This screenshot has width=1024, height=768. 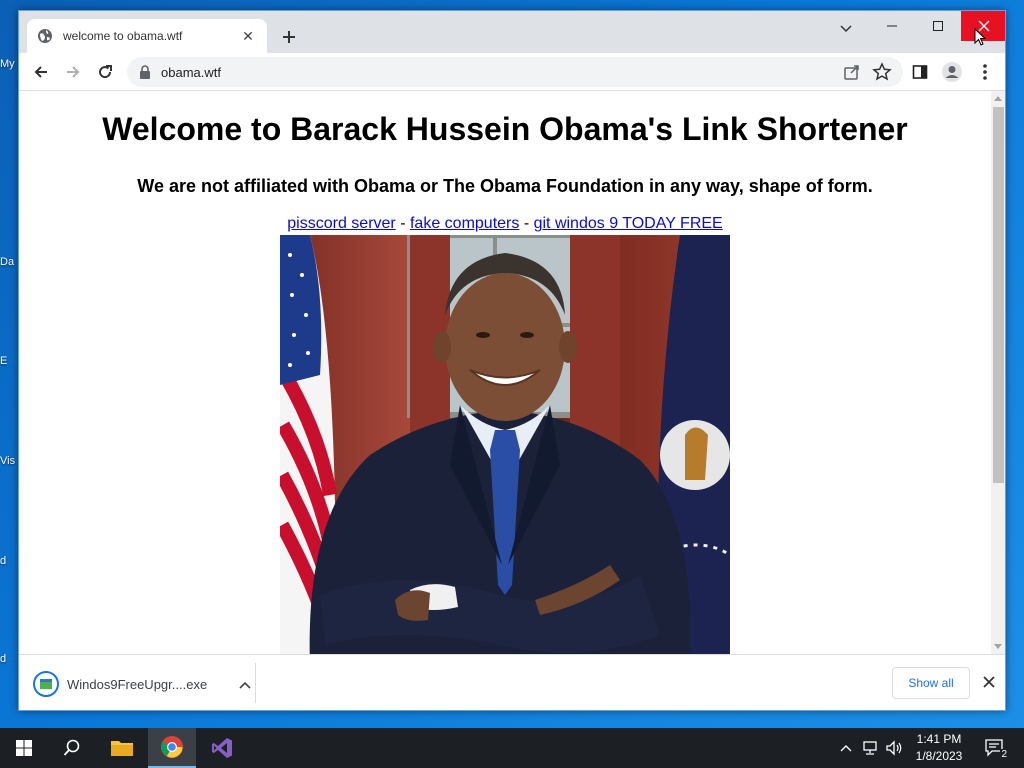 I want to click on chrome-icon, so click(x=172, y=747).